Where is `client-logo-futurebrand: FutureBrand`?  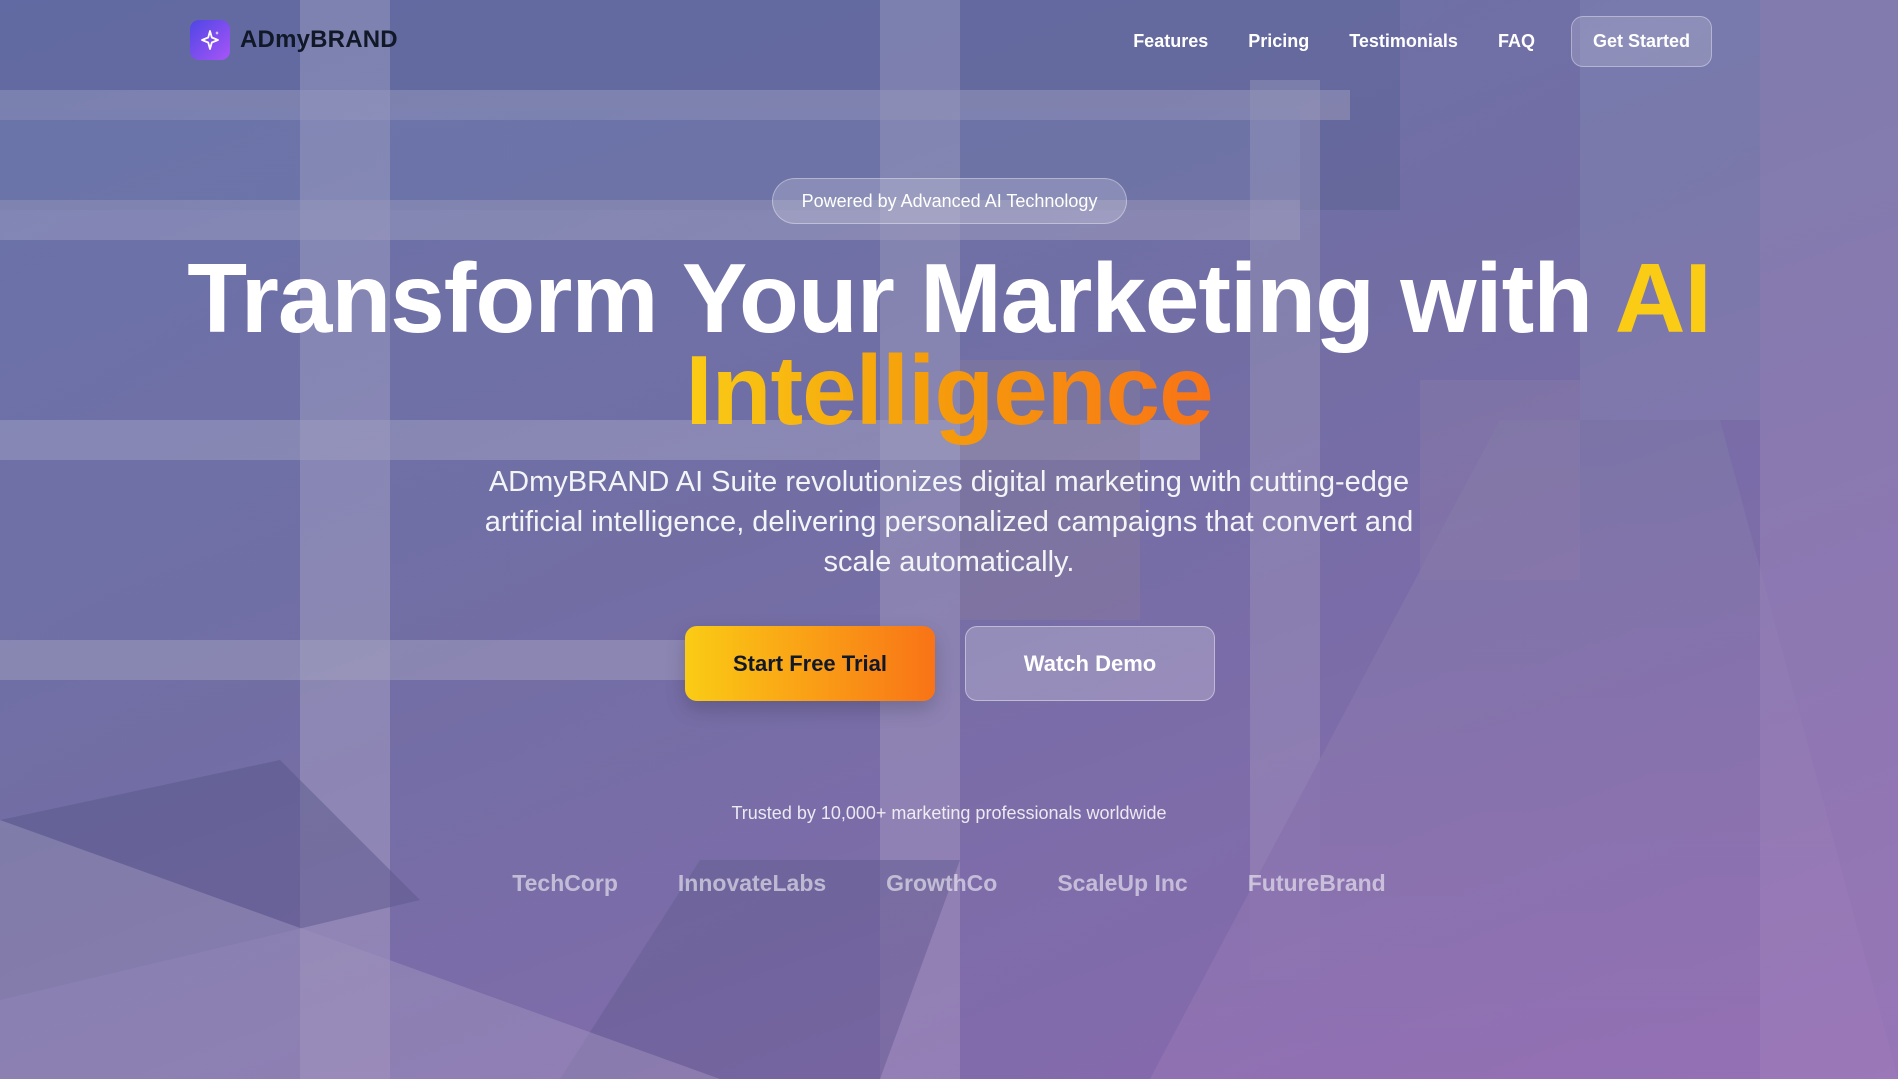 client-logo-futurebrand: FutureBrand is located at coordinates (1316, 883).